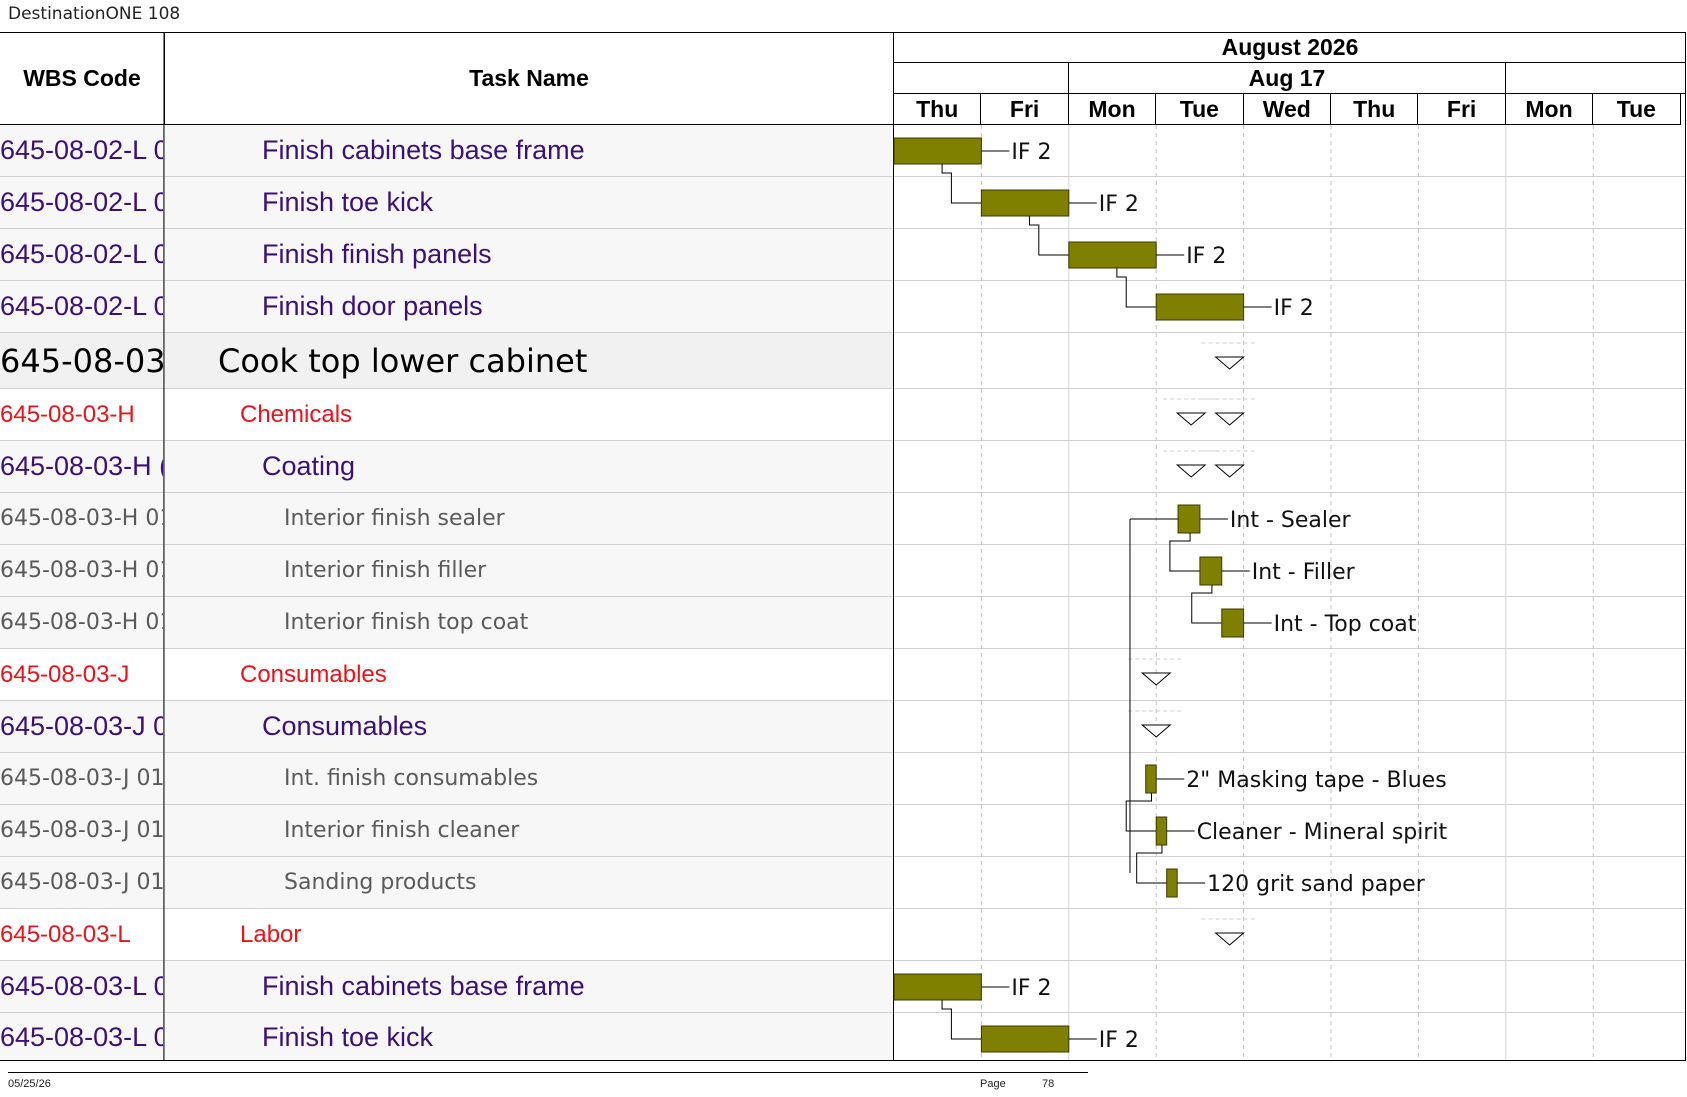  Describe the element at coordinates (1316, 780) in the screenshot. I see `bar-label: 2" Masking tape - Blues` at that location.